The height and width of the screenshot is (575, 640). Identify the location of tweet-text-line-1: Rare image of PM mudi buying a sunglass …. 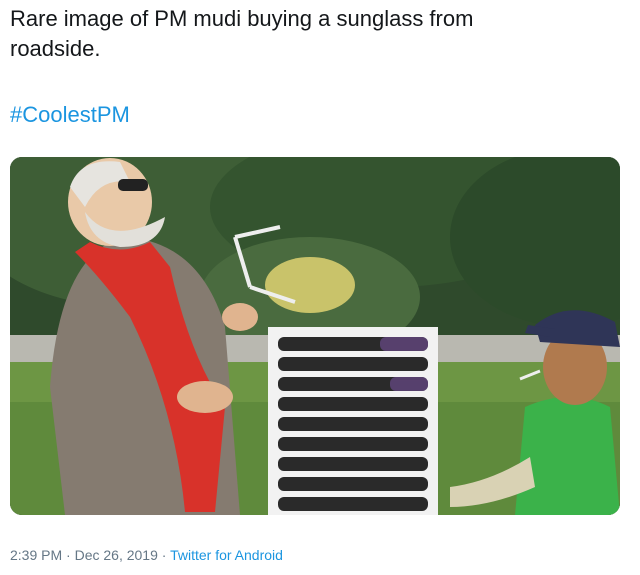
(242, 18).